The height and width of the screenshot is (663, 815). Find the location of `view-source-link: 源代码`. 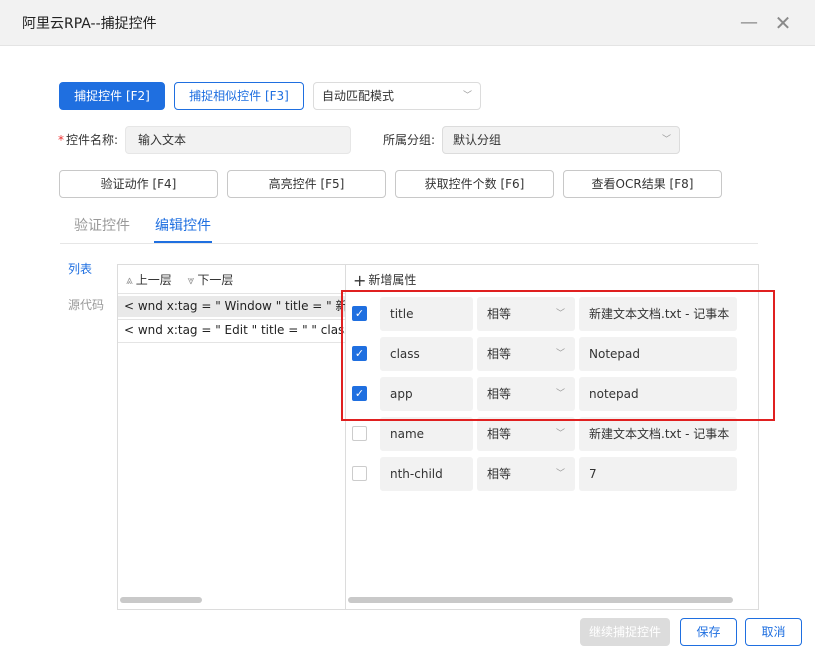

view-source-link: 源代码 is located at coordinates (86, 304).